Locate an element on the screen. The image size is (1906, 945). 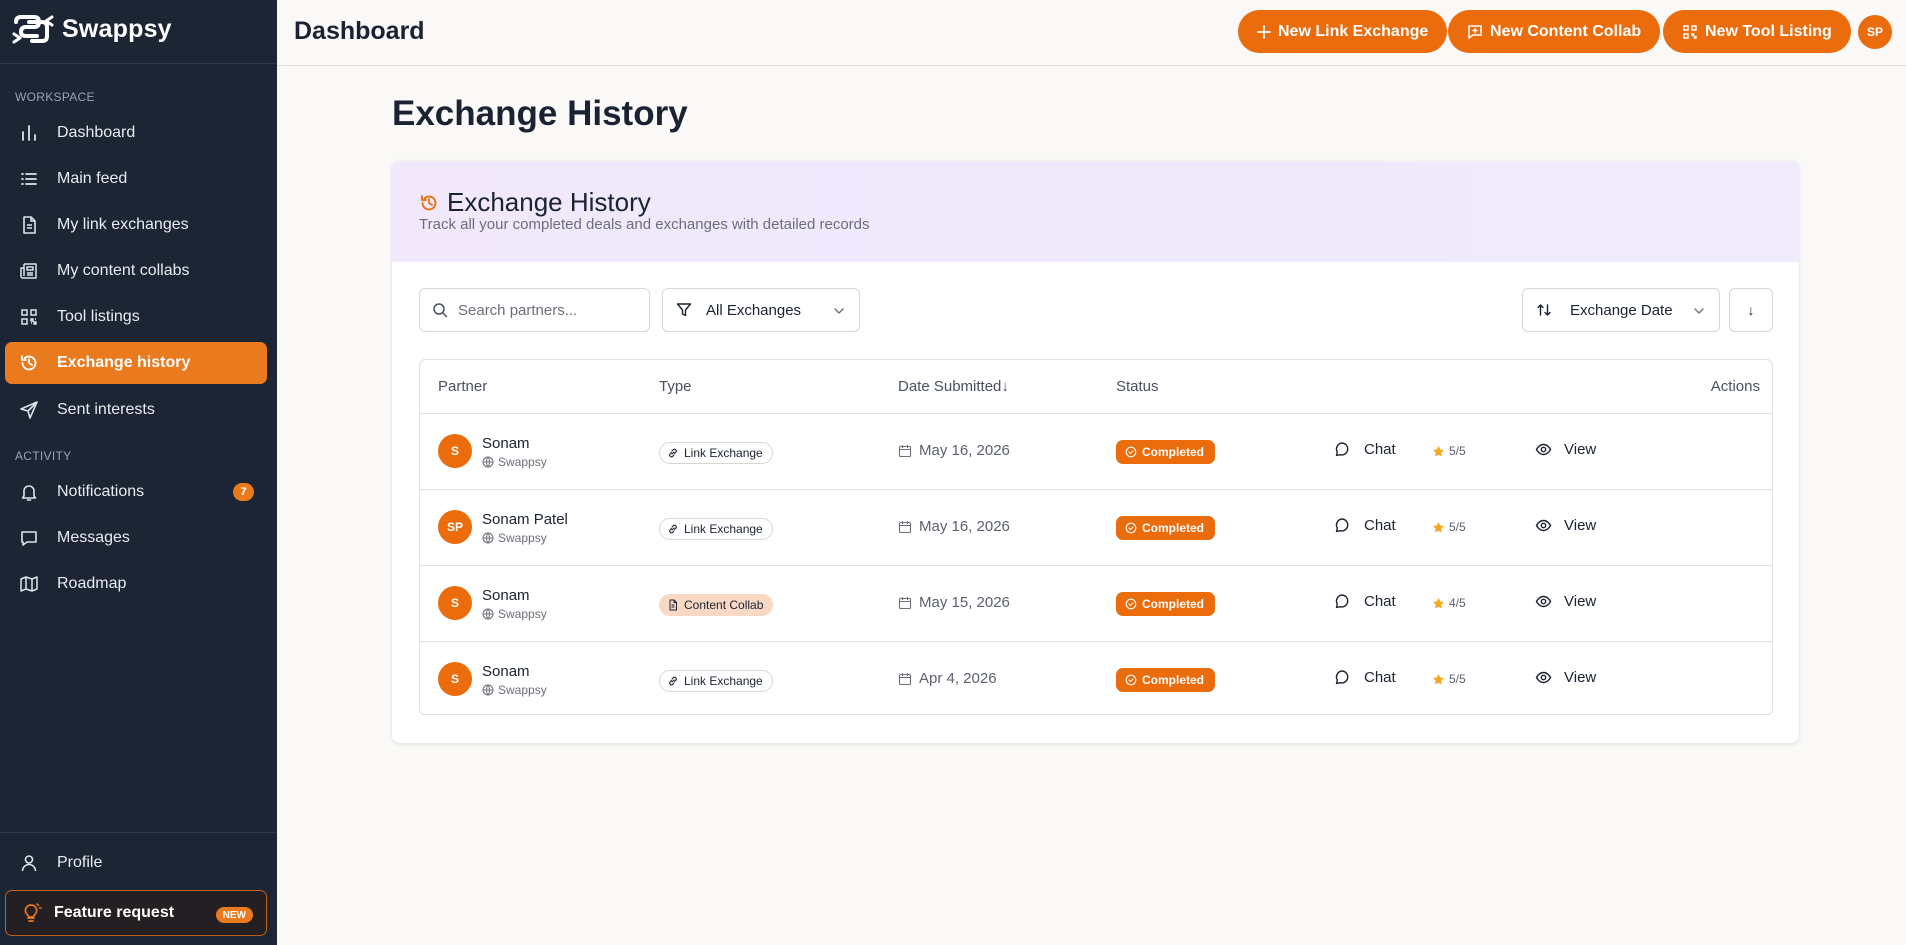
sort-by-select: Exchange Date is located at coordinates (1621, 310).